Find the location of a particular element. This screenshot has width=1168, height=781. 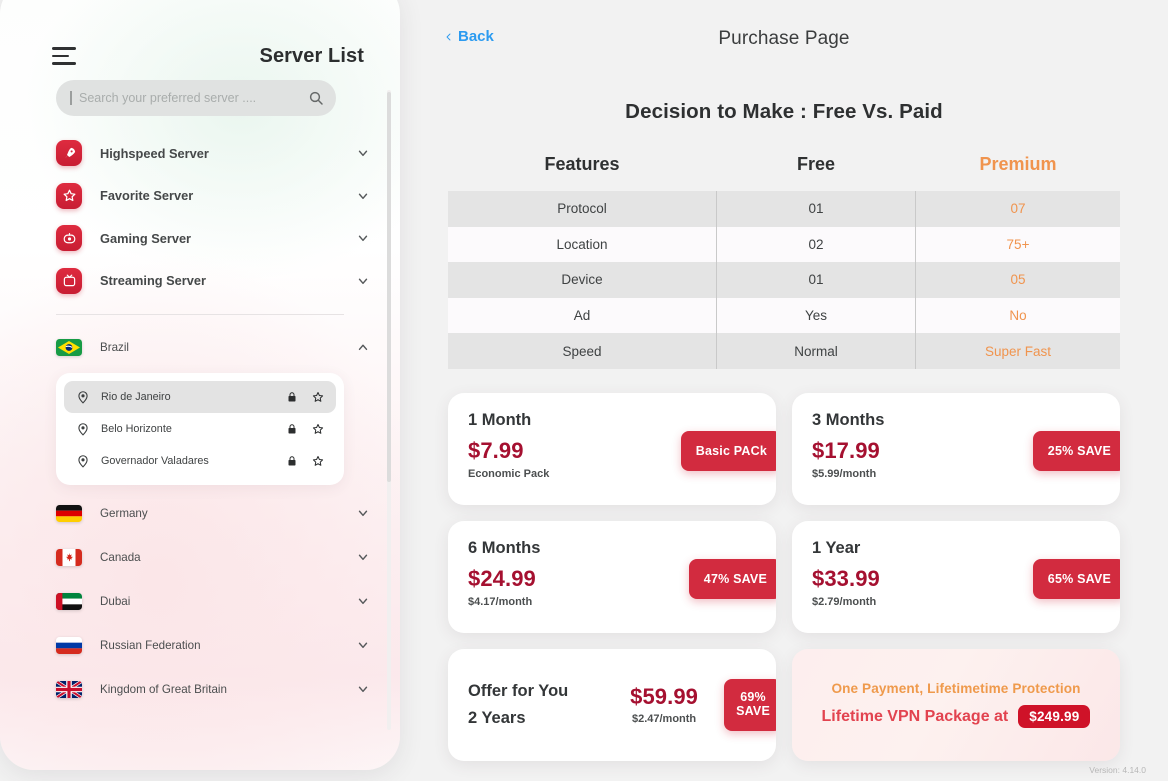

cell-premium: 07 is located at coordinates (1018, 209).